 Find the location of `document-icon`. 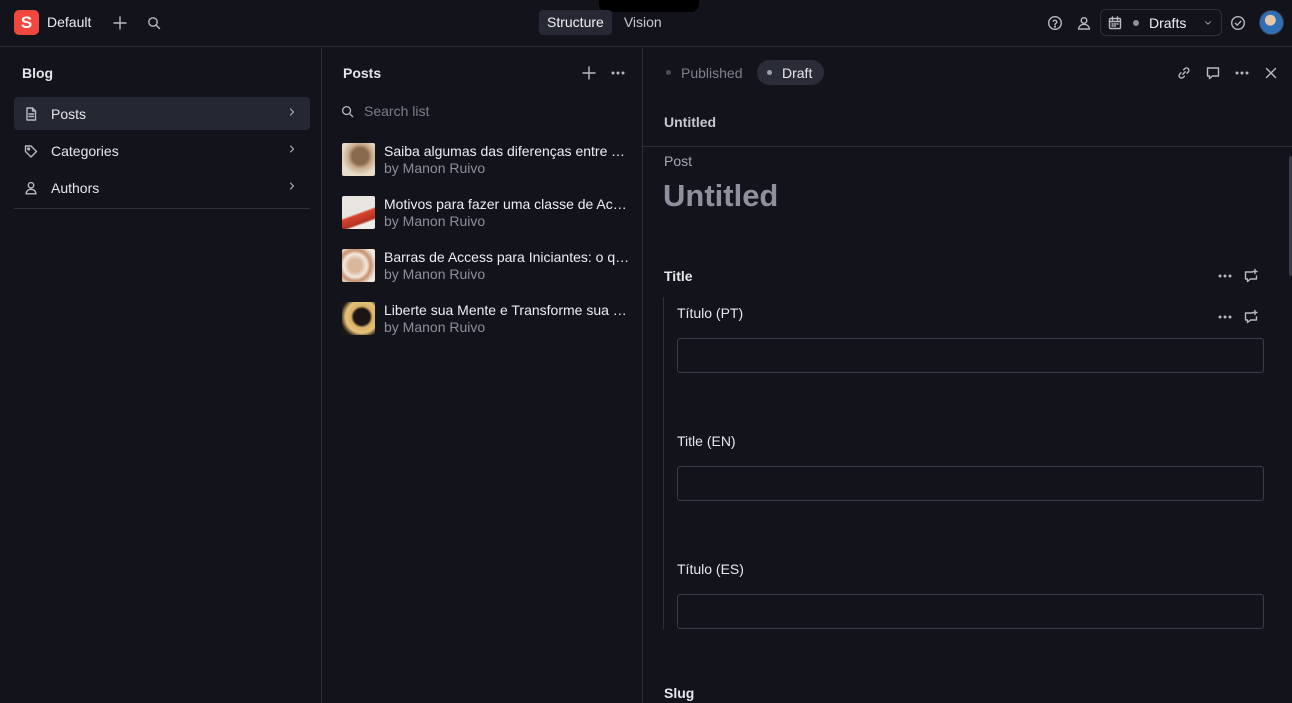

document-icon is located at coordinates (31, 113).